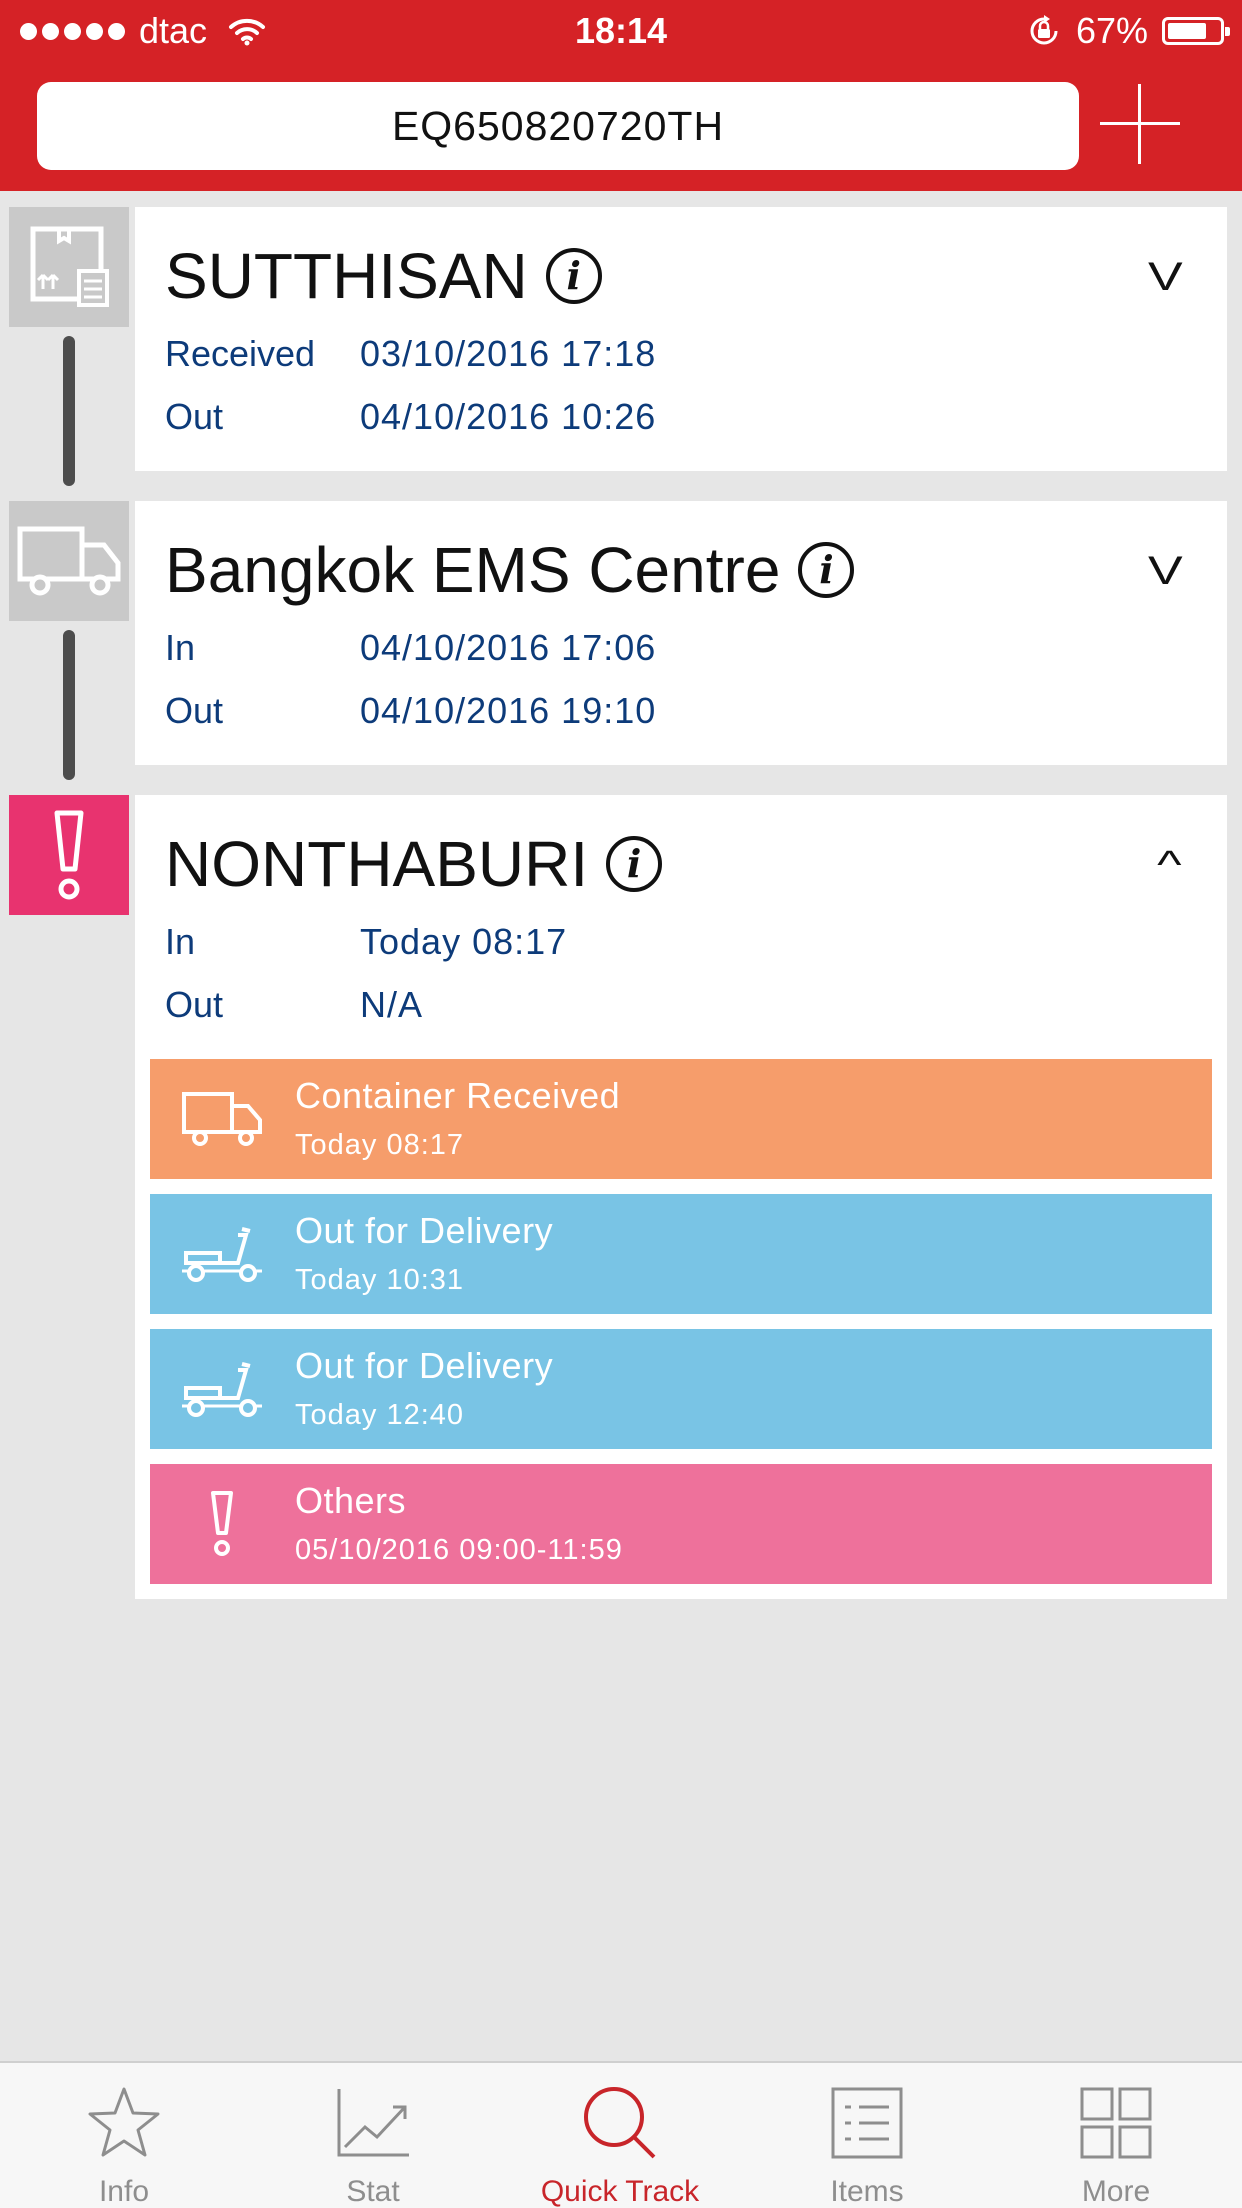 This screenshot has width=1242, height=2208. What do you see at coordinates (1116, 2191) in the screenshot?
I see `tab-label: More` at bounding box center [1116, 2191].